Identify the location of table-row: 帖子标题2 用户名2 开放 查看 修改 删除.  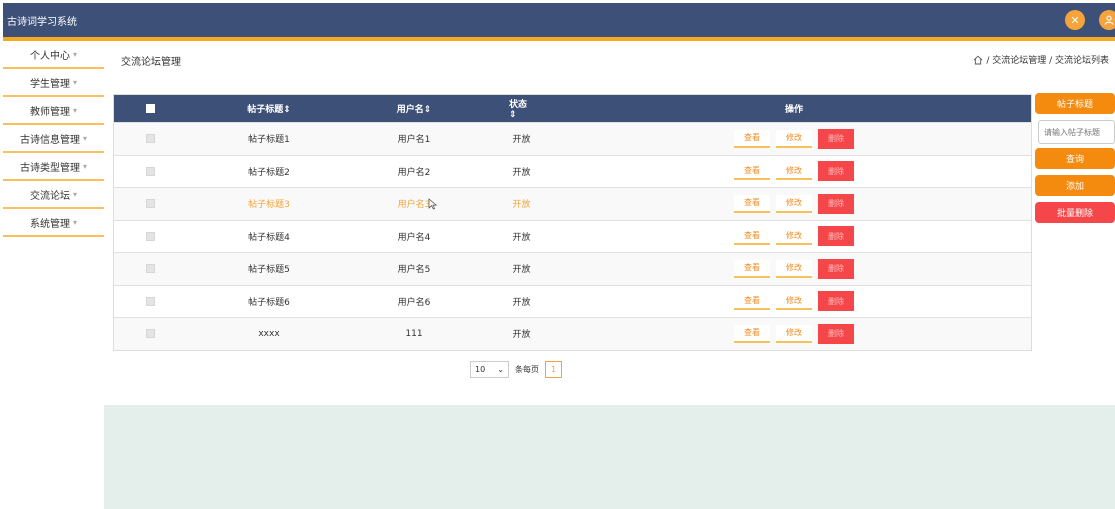
(572, 170).